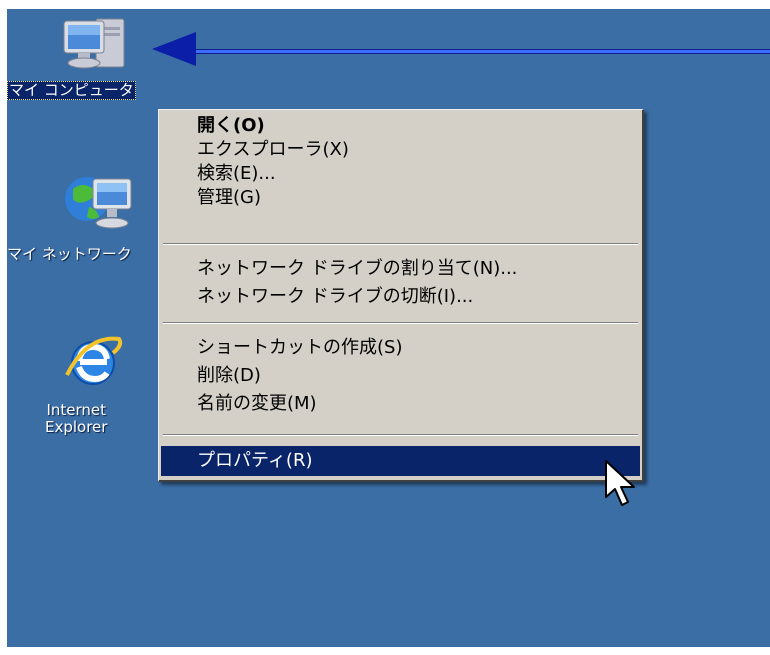  What do you see at coordinates (76, 427) in the screenshot?
I see `desktop-icon-label-line2: Explorer` at bounding box center [76, 427].